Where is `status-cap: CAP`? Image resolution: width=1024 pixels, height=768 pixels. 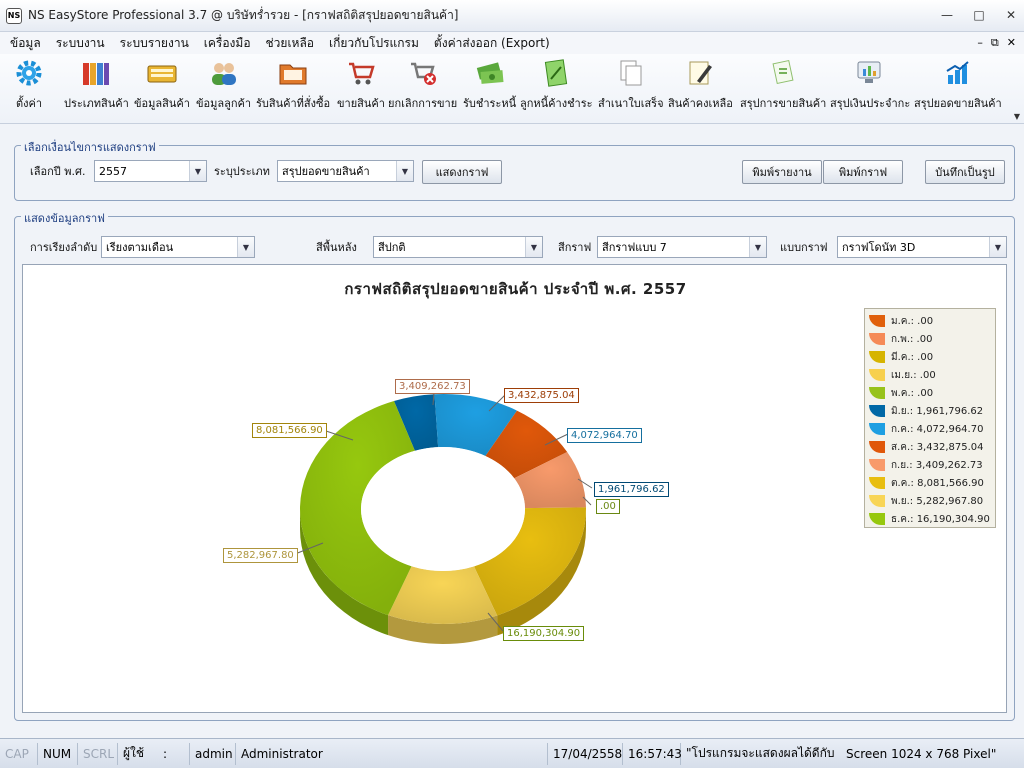
status-cap: CAP is located at coordinates (19, 753).